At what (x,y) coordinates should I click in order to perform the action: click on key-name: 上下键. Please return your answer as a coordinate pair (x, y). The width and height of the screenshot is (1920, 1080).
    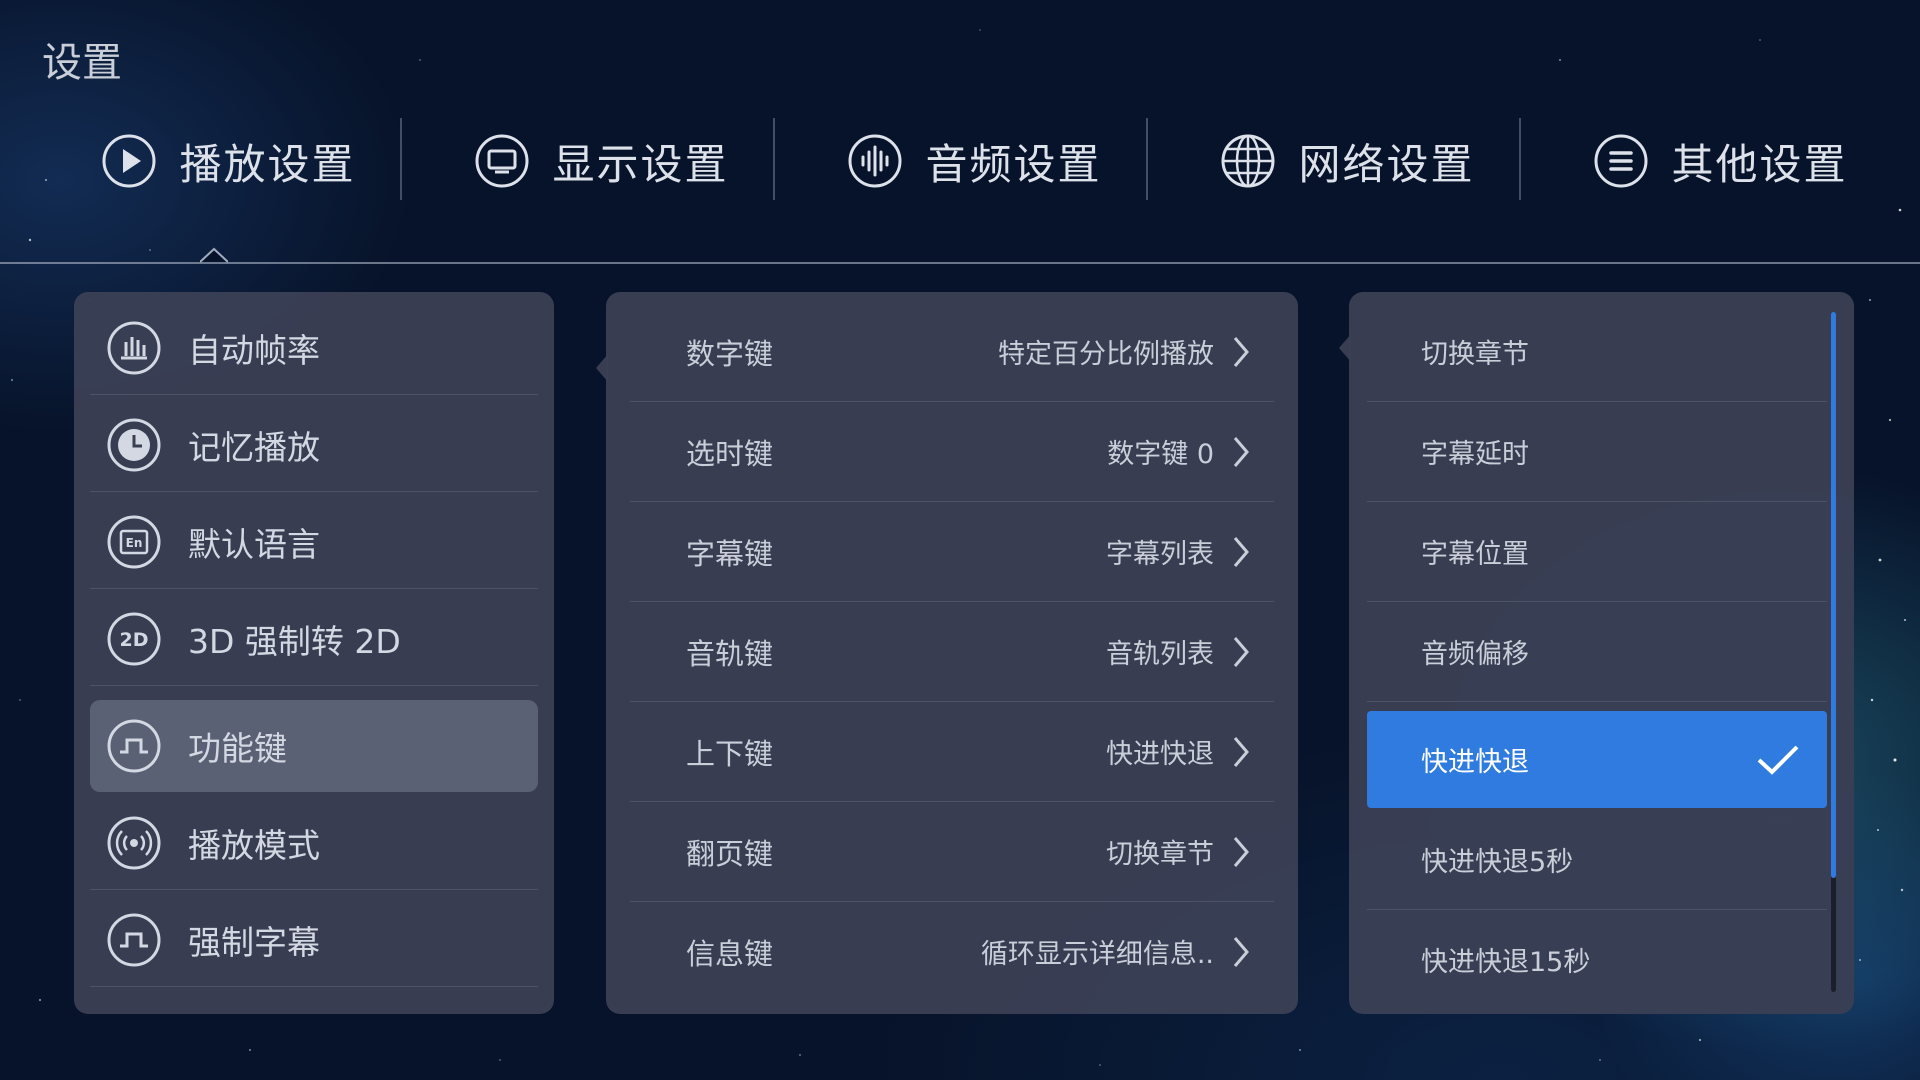
    Looking at the image, I should click on (730, 753).